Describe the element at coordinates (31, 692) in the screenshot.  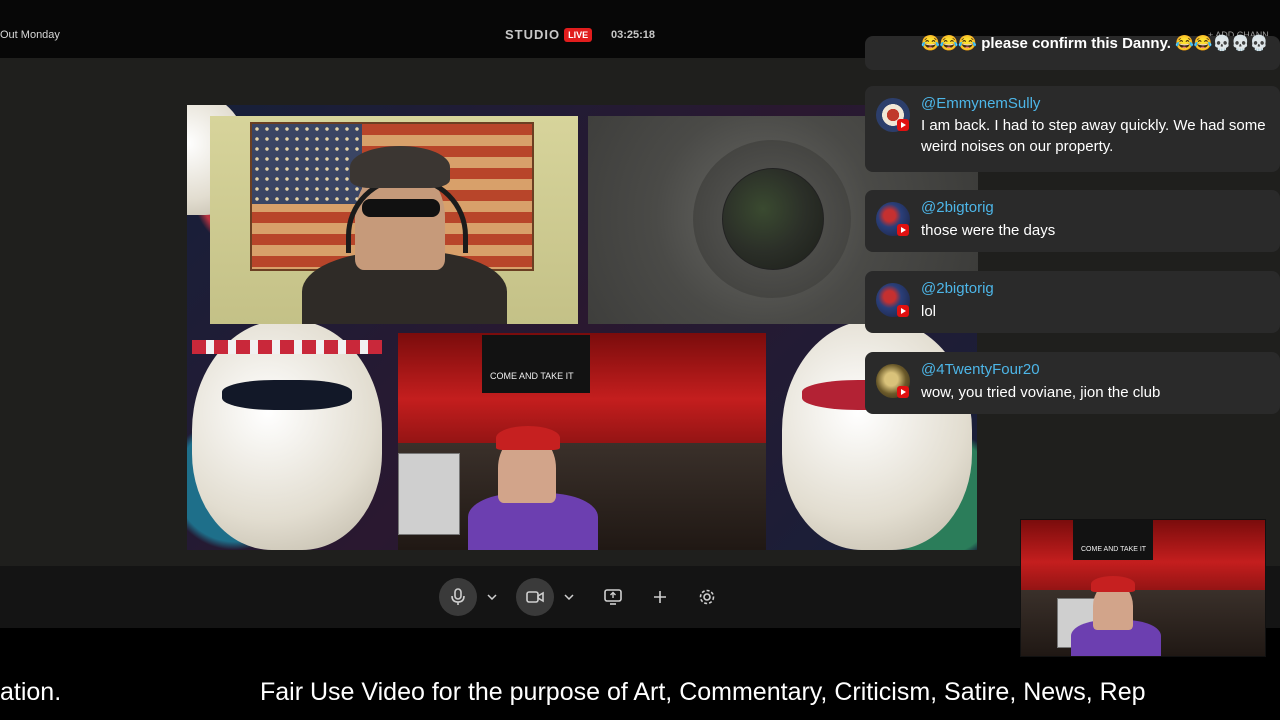
I see `ticker-fragment: ation.` at that location.